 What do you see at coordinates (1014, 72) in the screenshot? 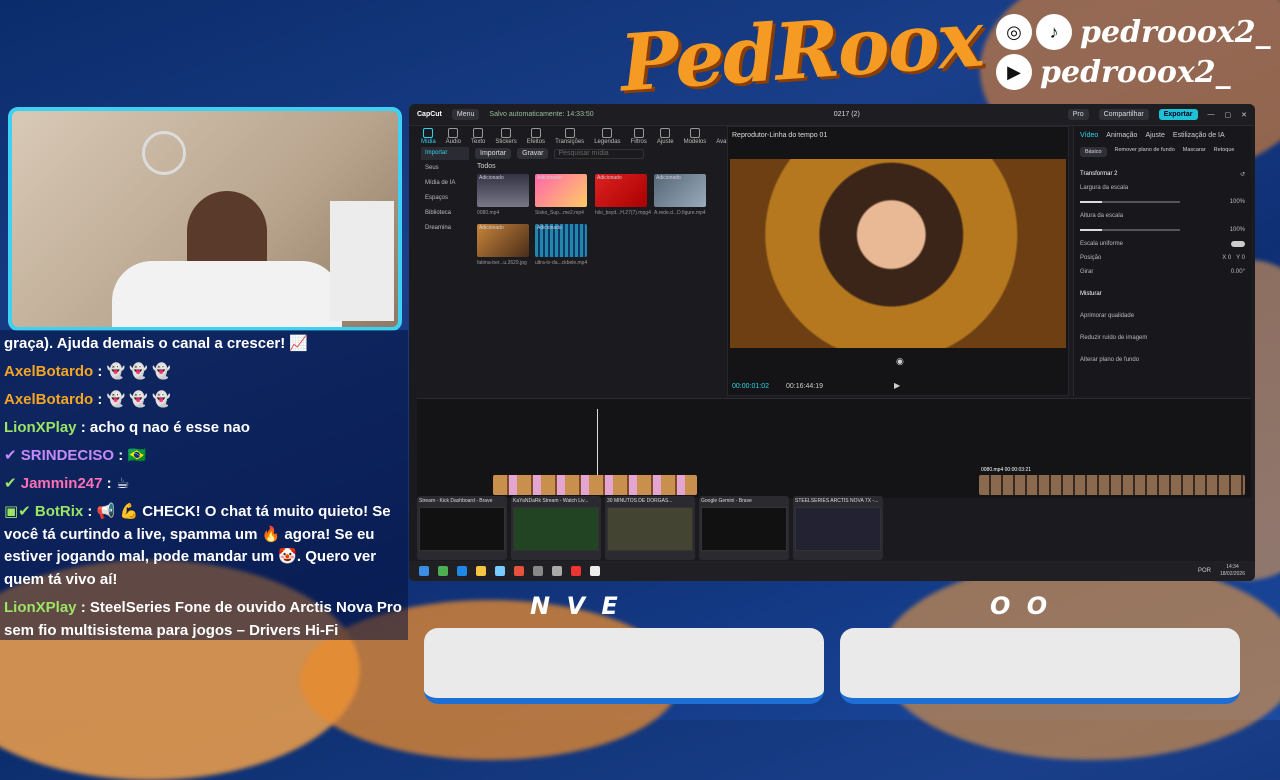
I see `youtube-icon: ▶` at bounding box center [1014, 72].